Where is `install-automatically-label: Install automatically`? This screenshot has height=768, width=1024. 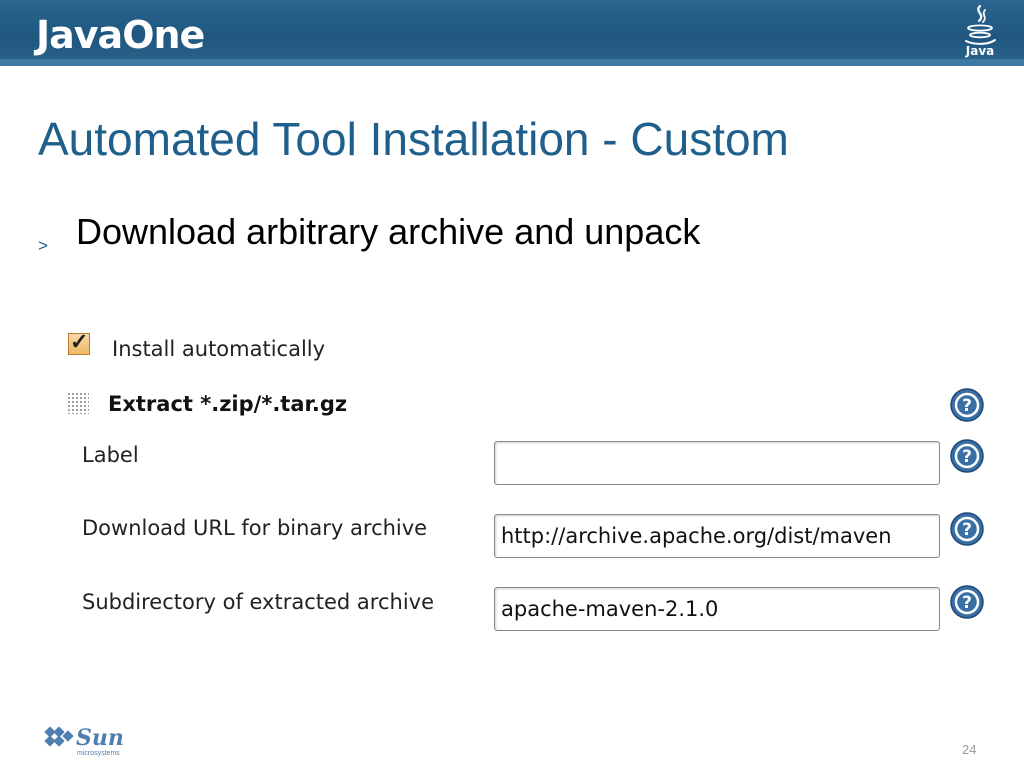
install-automatically-label: Install automatically is located at coordinates (219, 349).